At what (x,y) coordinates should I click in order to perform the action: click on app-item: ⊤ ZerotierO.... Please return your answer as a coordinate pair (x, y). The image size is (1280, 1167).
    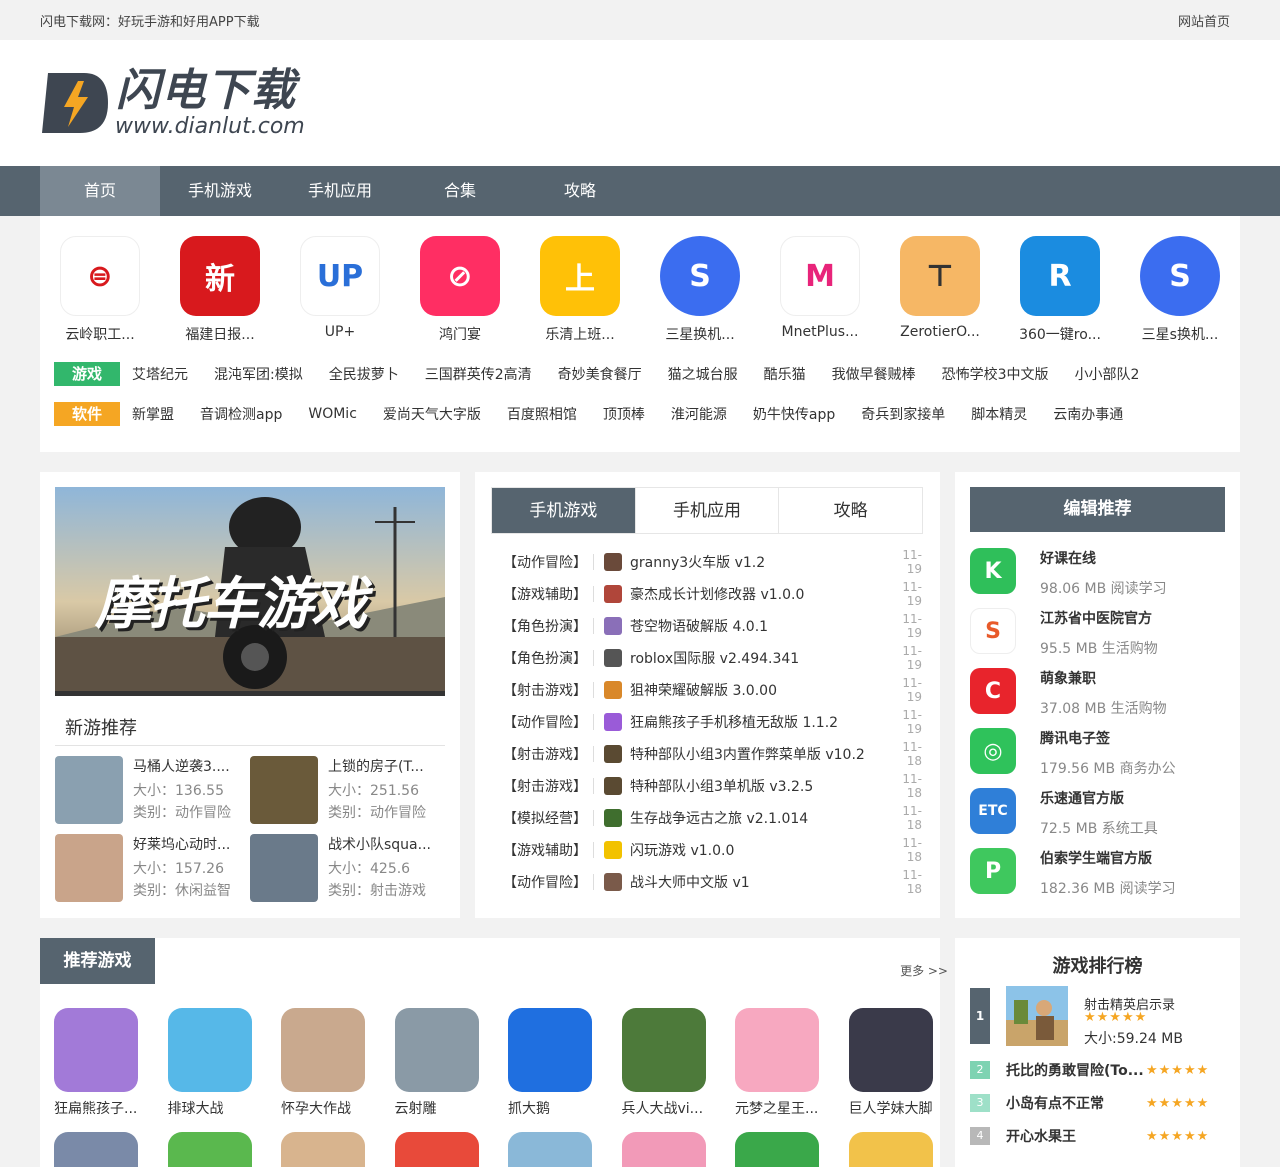
    Looking at the image, I should click on (940, 290).